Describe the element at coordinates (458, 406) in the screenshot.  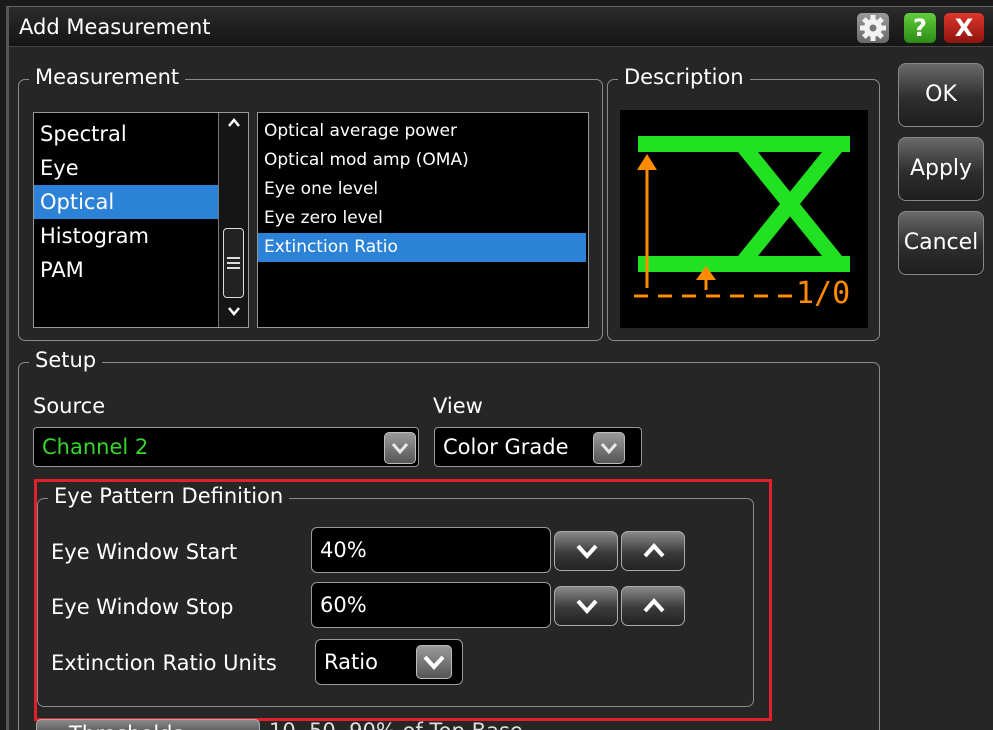
I see `view-label: View` at that location.